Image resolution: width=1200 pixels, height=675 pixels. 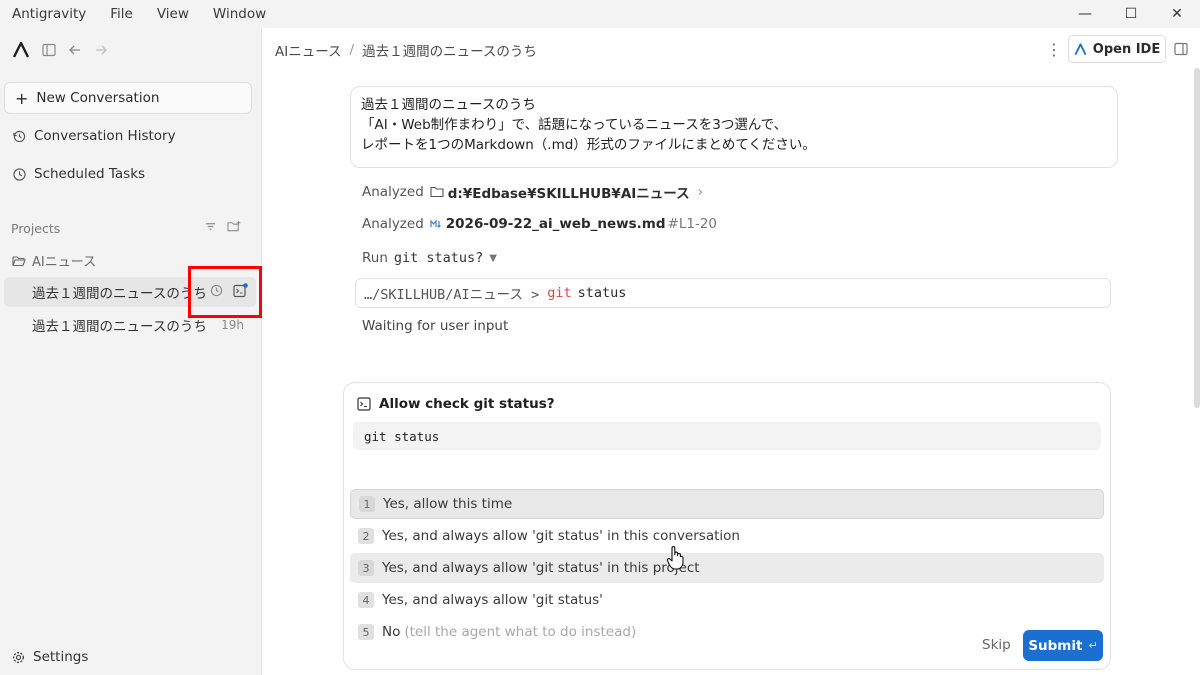 I want to click on sidebar-item-history: Conversation History, so click(x=94, y=136).